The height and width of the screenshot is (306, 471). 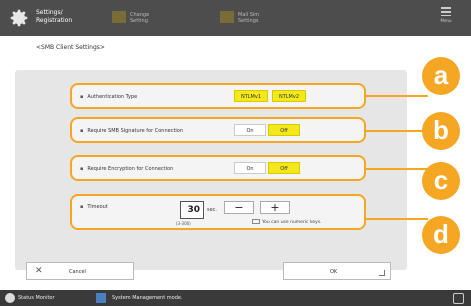 I want to click on shortcut-label: Change Setting, so click(x=140, y=18).